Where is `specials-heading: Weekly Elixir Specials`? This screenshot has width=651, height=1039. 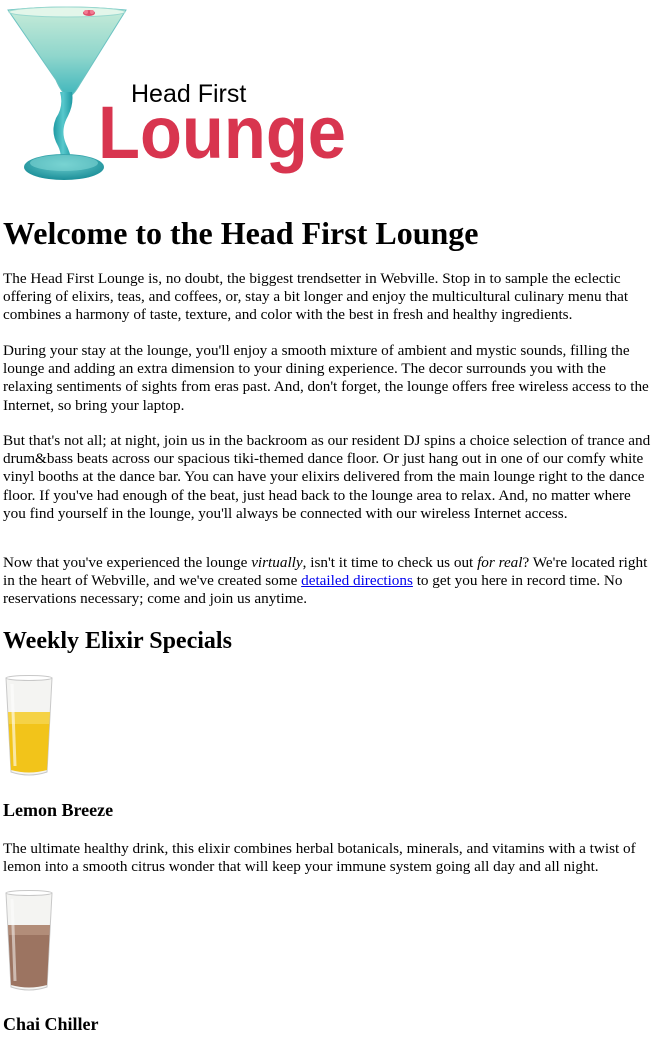
specials-heading: Weekly Elixir Specials is located at coordinates (117, 641).